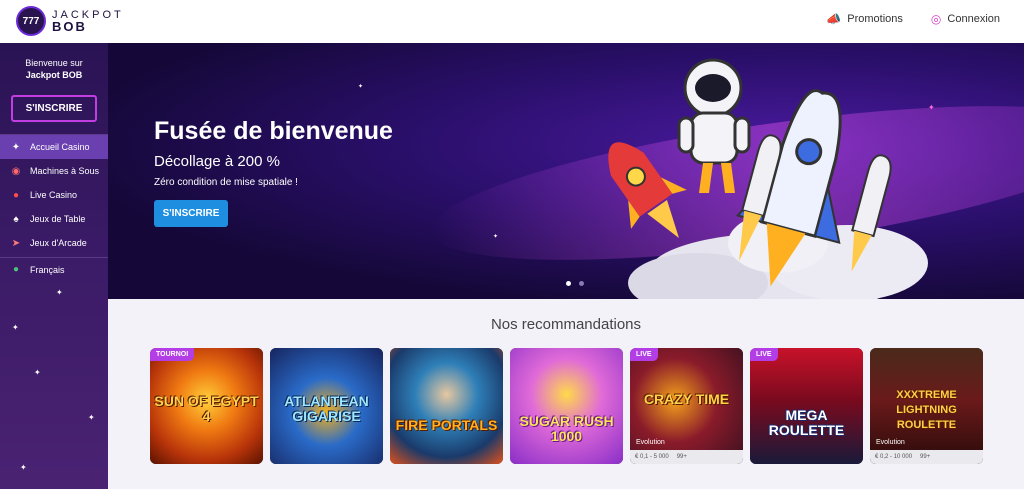  What do you see at coordinates (54, 69) in the screenshot?
I see `welcome-text: Bienvenue sur Jackpot BOB` at bounding box center [54, 69].